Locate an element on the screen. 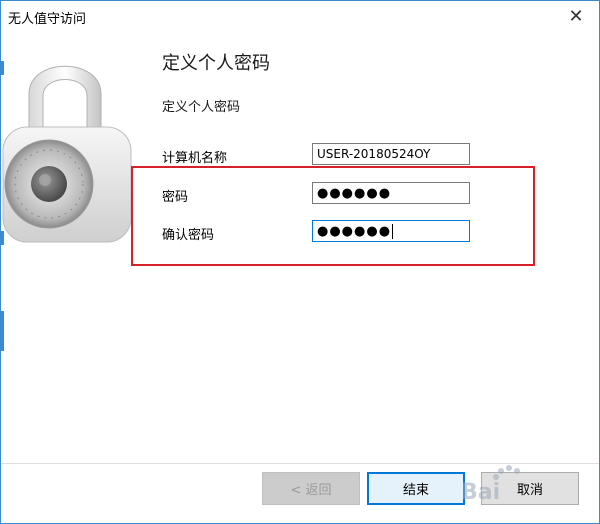 This screenshot has height=524, width=600. finish-button: 结束 is located at coordinates (416, 488).